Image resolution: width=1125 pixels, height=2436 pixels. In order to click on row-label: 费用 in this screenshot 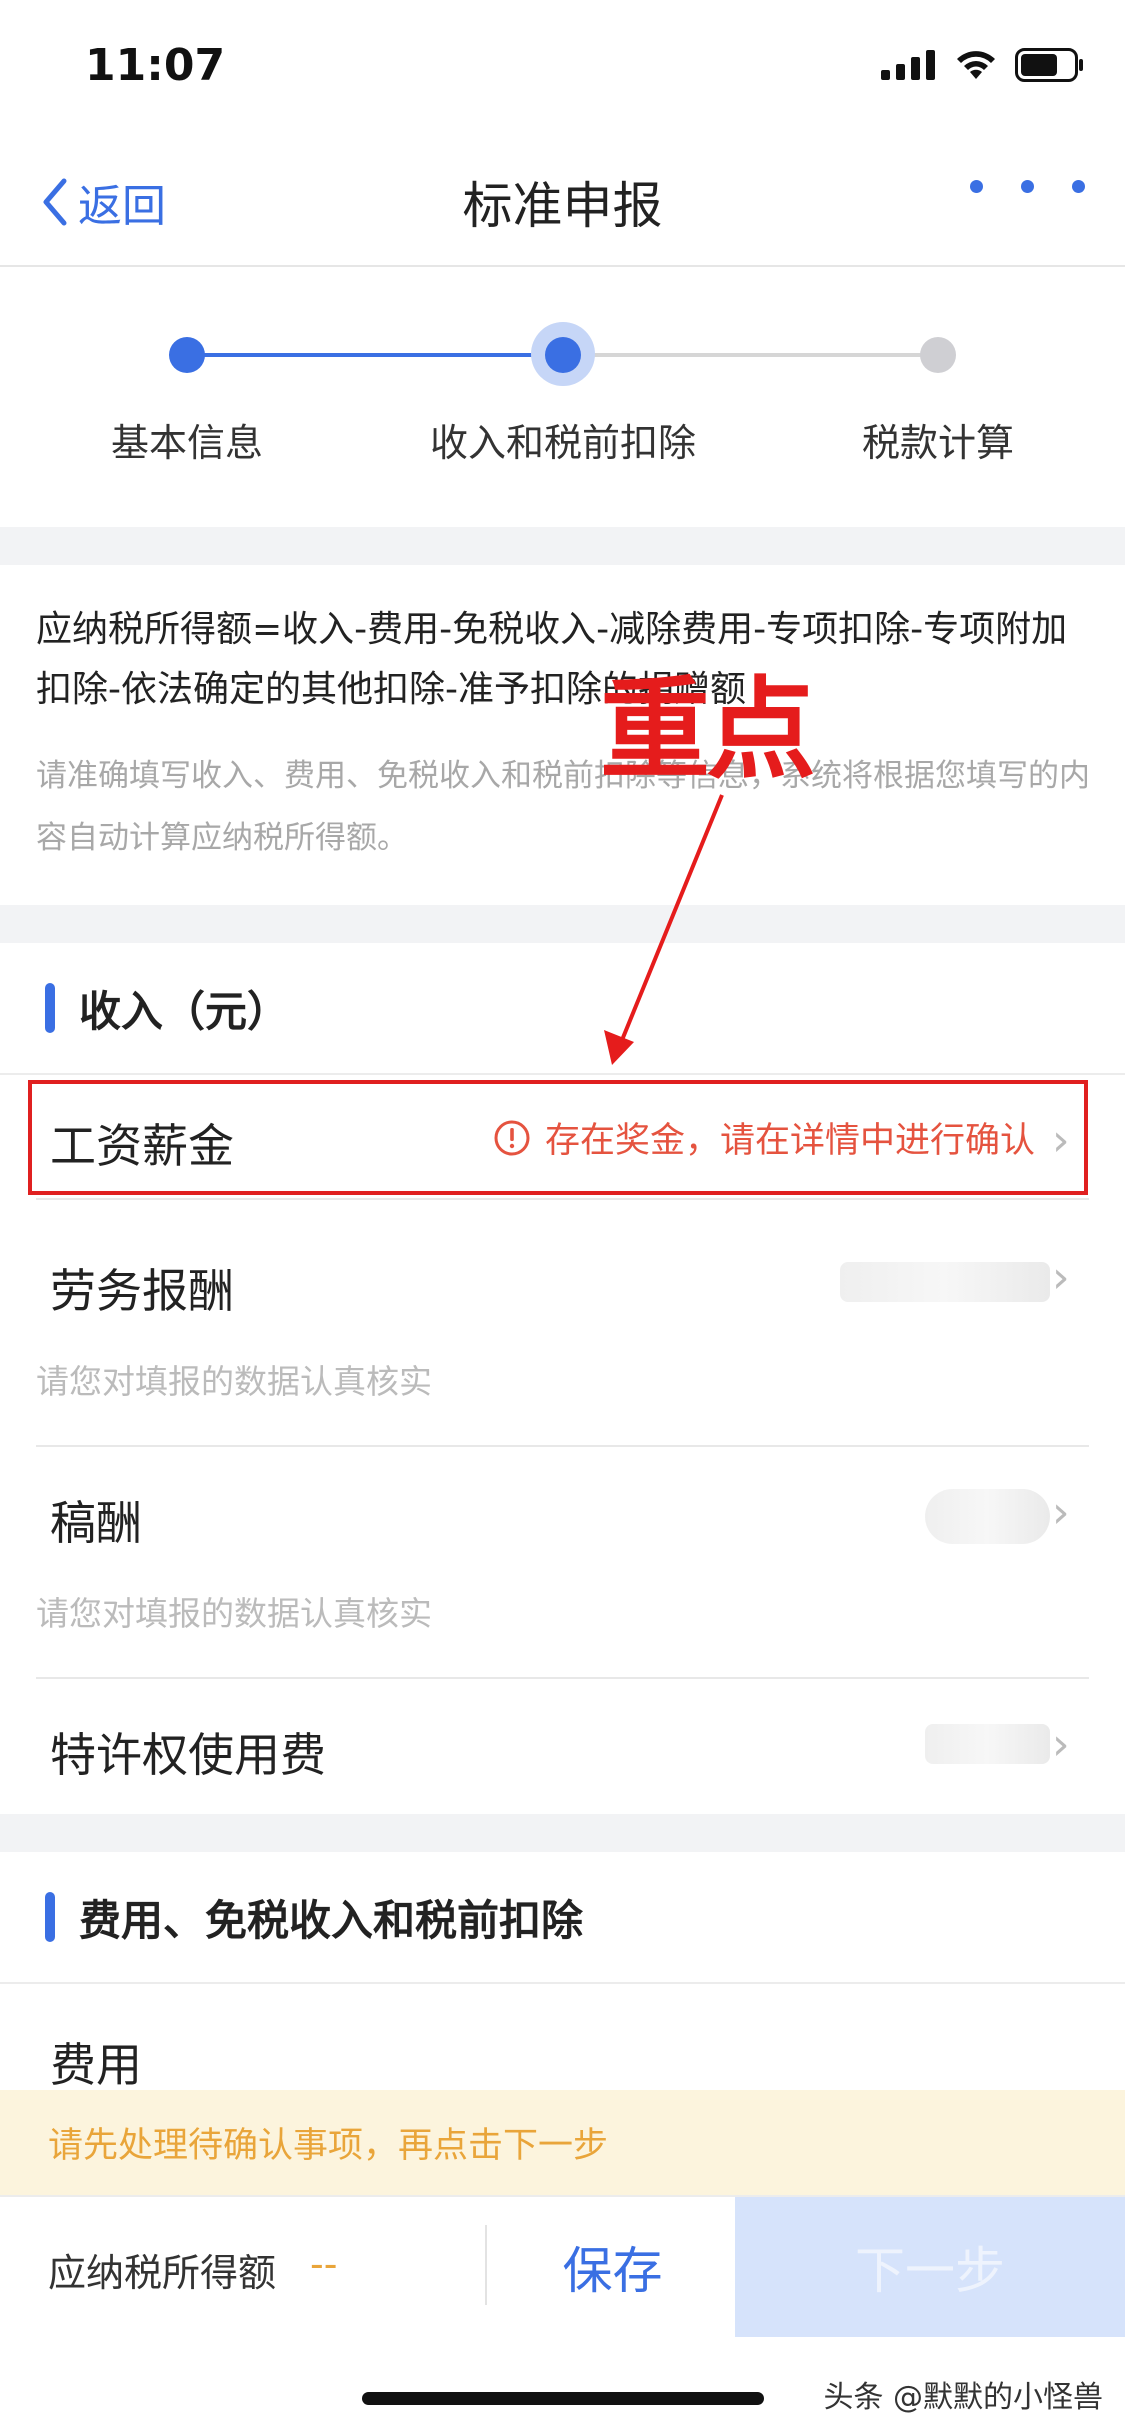, I will do `click(96, 2065)`.